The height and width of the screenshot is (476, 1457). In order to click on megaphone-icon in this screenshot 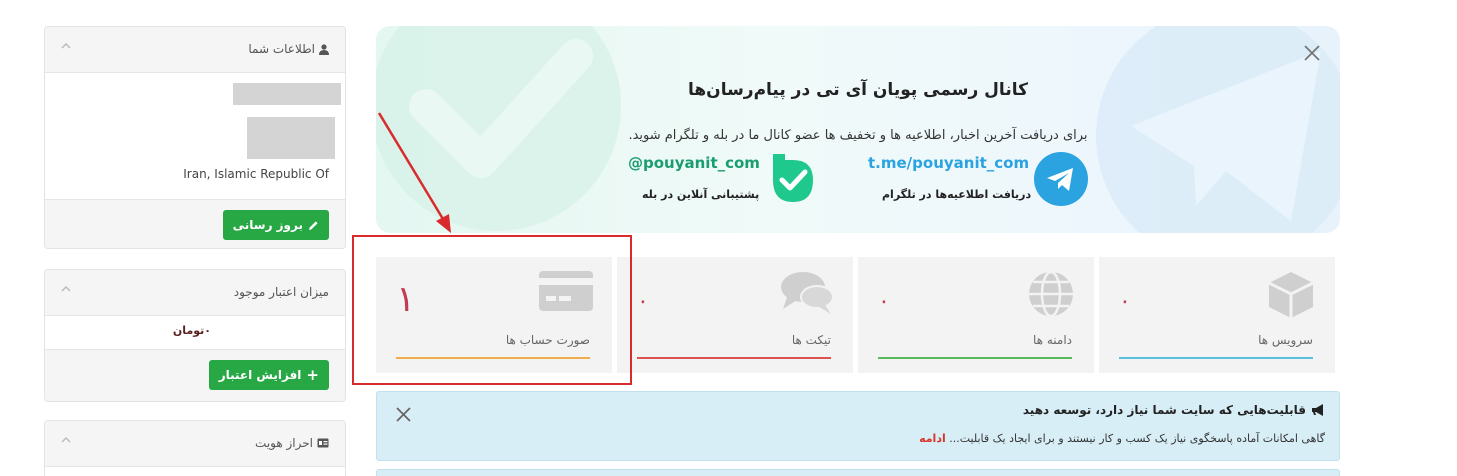, I will do `click(1317, 410)`.